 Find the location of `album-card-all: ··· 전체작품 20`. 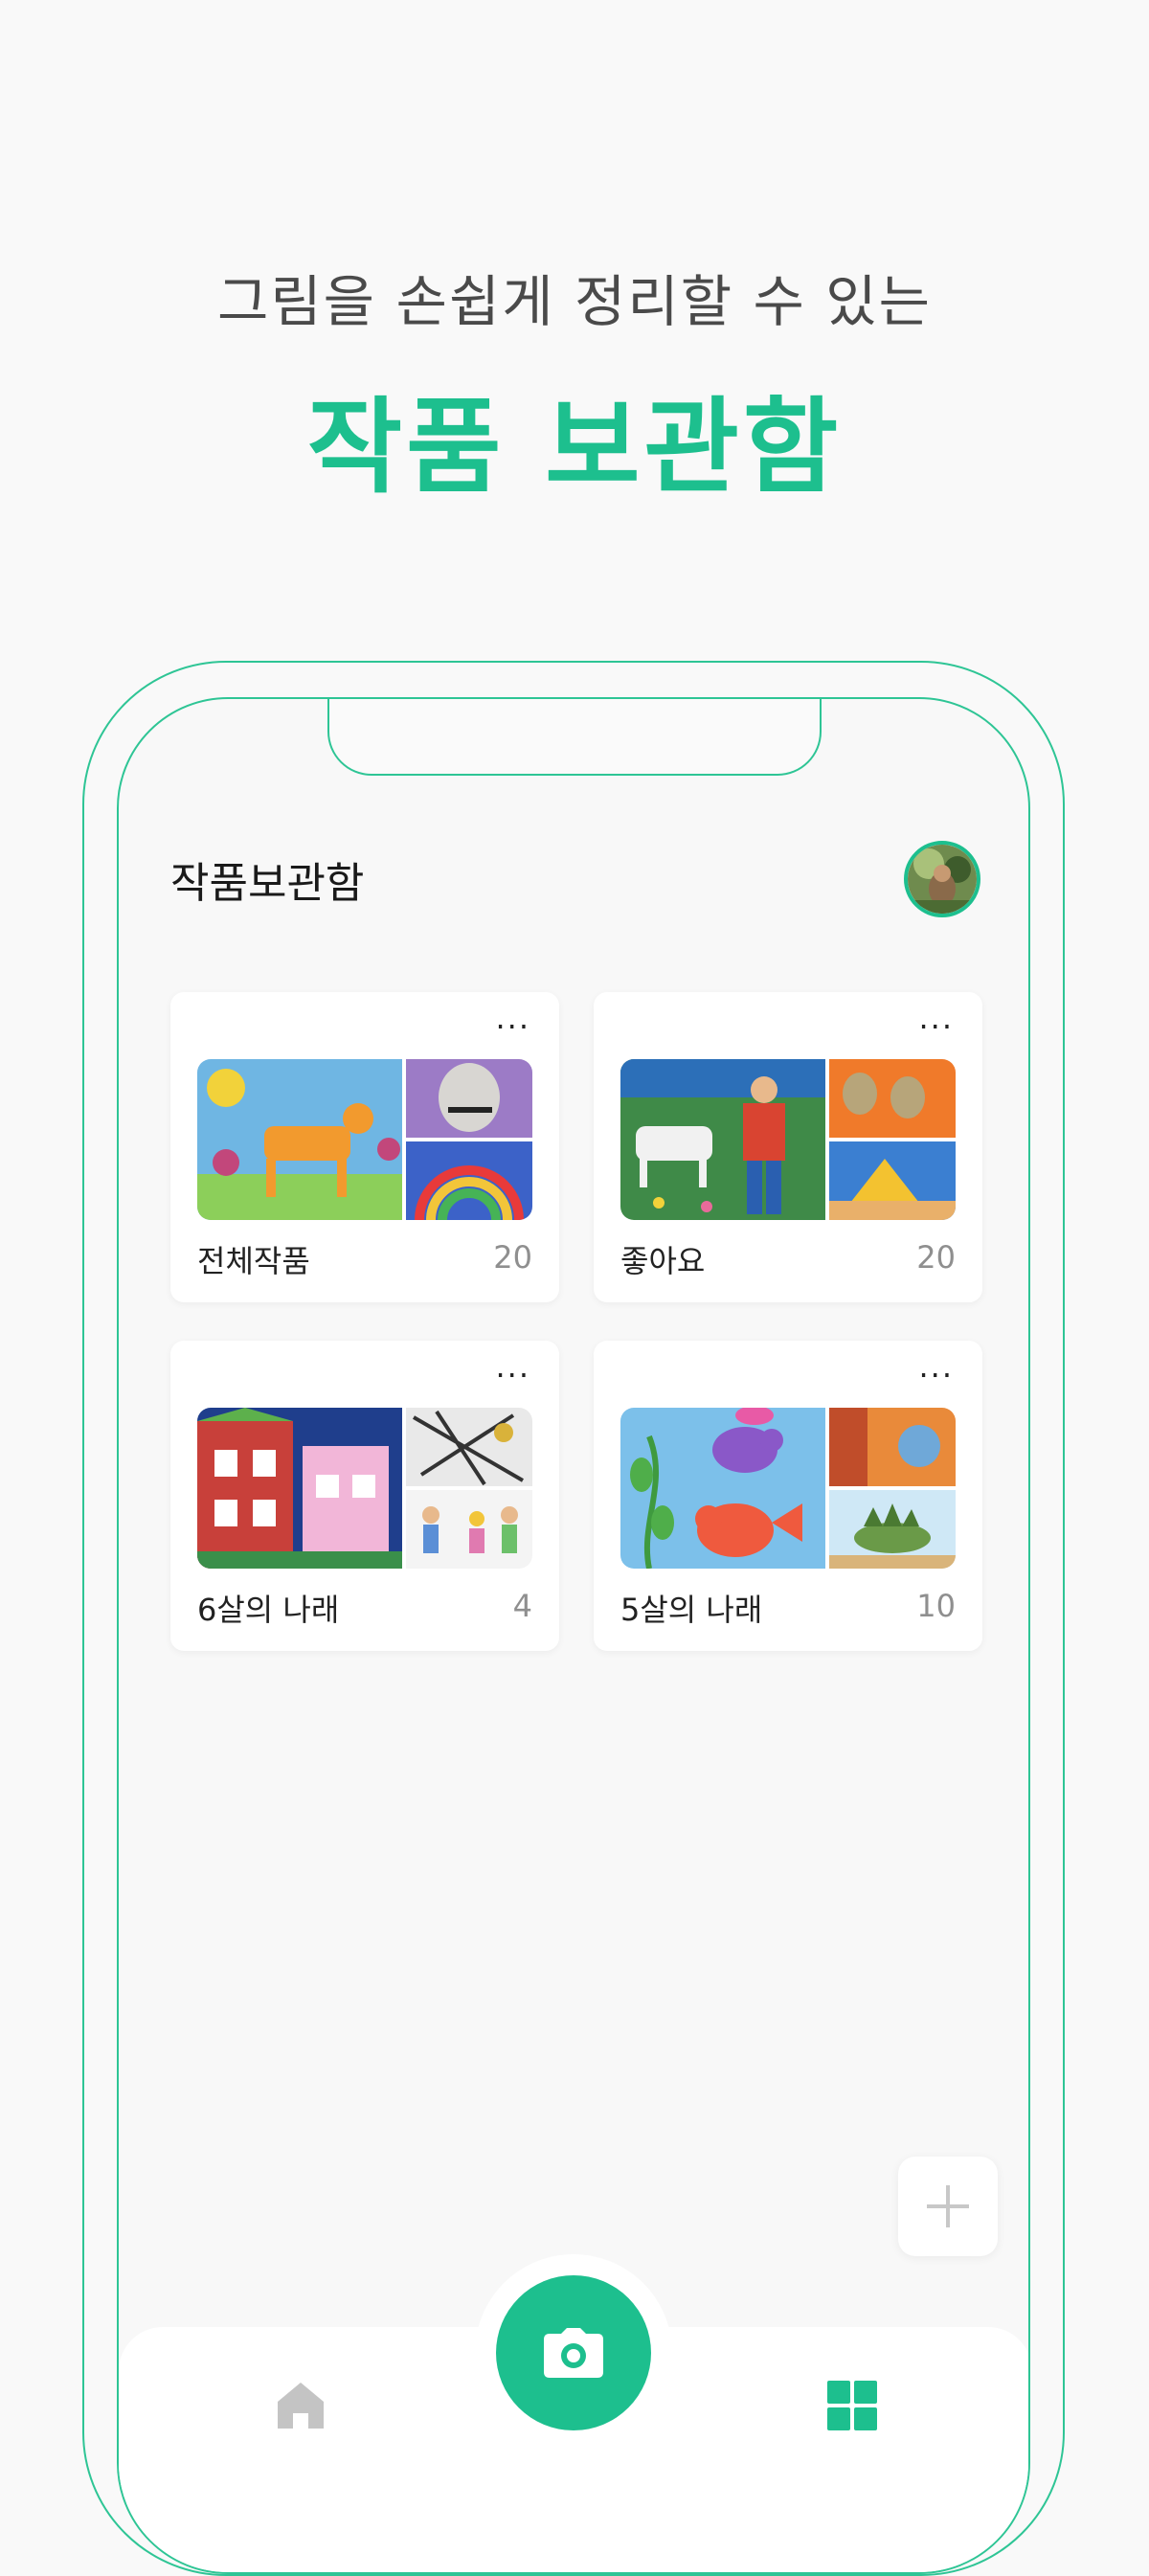

album-card-all: ··· 전체작품 20 is located at coordinates (365, 1147).